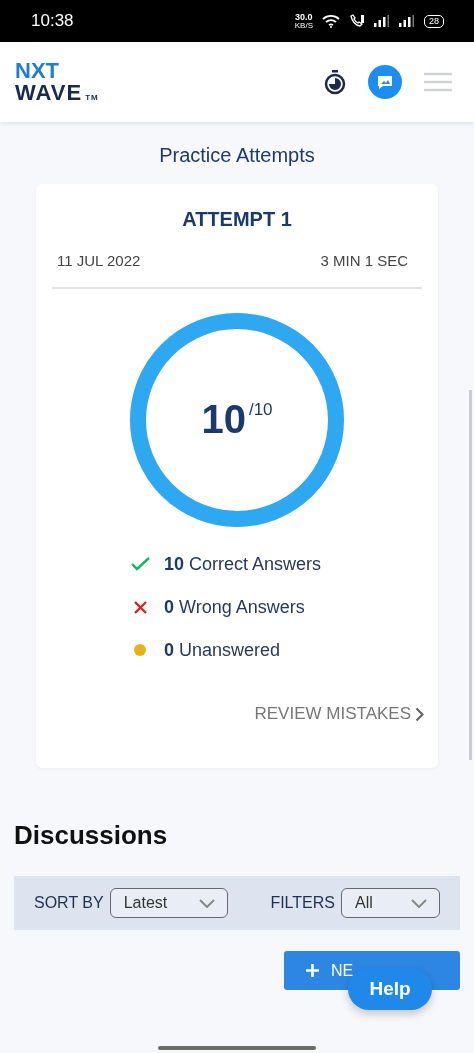  What do you see at coordinates (92, 98) in the screenshot?
I see `trademark-mark: TM` at bounding box center [92, 98].